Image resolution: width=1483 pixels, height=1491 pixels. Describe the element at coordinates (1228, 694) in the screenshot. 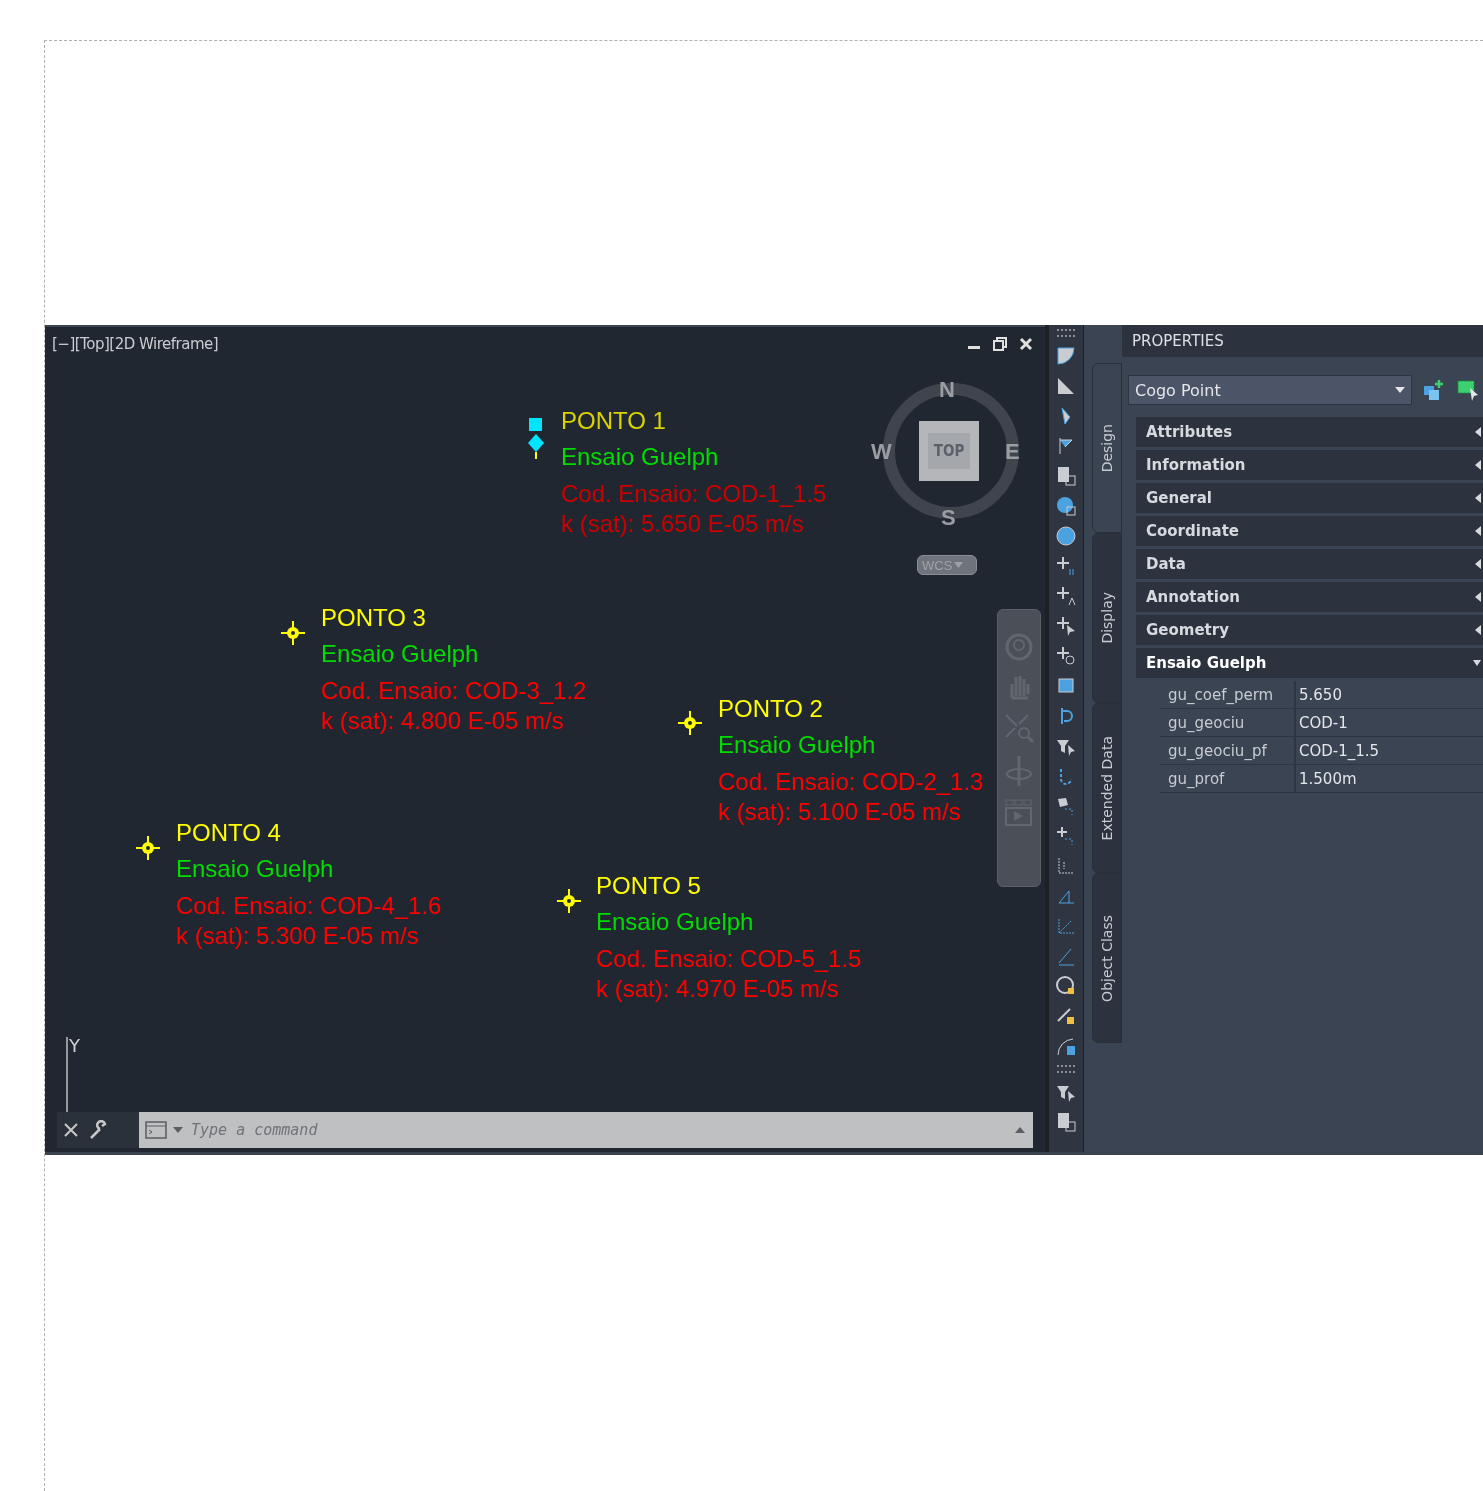

I see `property-name: gu_coef_perm` at that location.